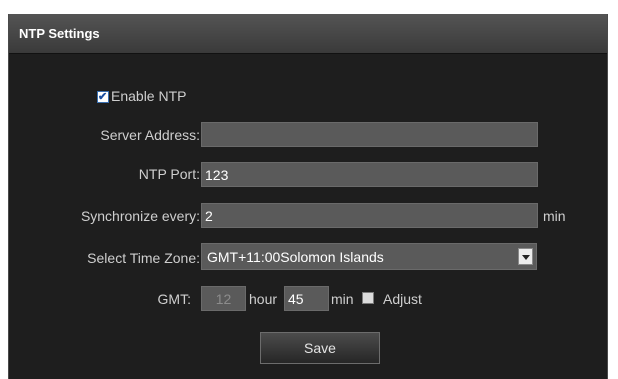 This screenshot has width=618, height=379. What do you see at coordinates (150, 135) in the screenshot?
I see `server-address-label: Server Address:` at bounding box center [150, 135].